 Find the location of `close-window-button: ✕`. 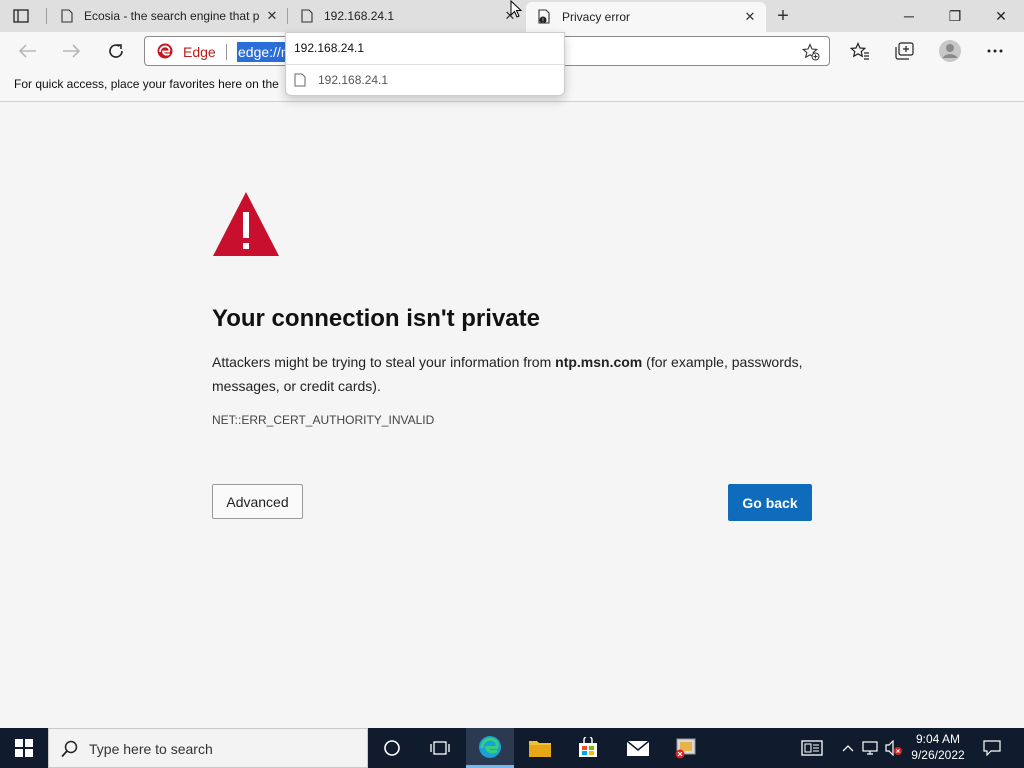

close-window-button: ✕ is located at coordinates (1001, 16).